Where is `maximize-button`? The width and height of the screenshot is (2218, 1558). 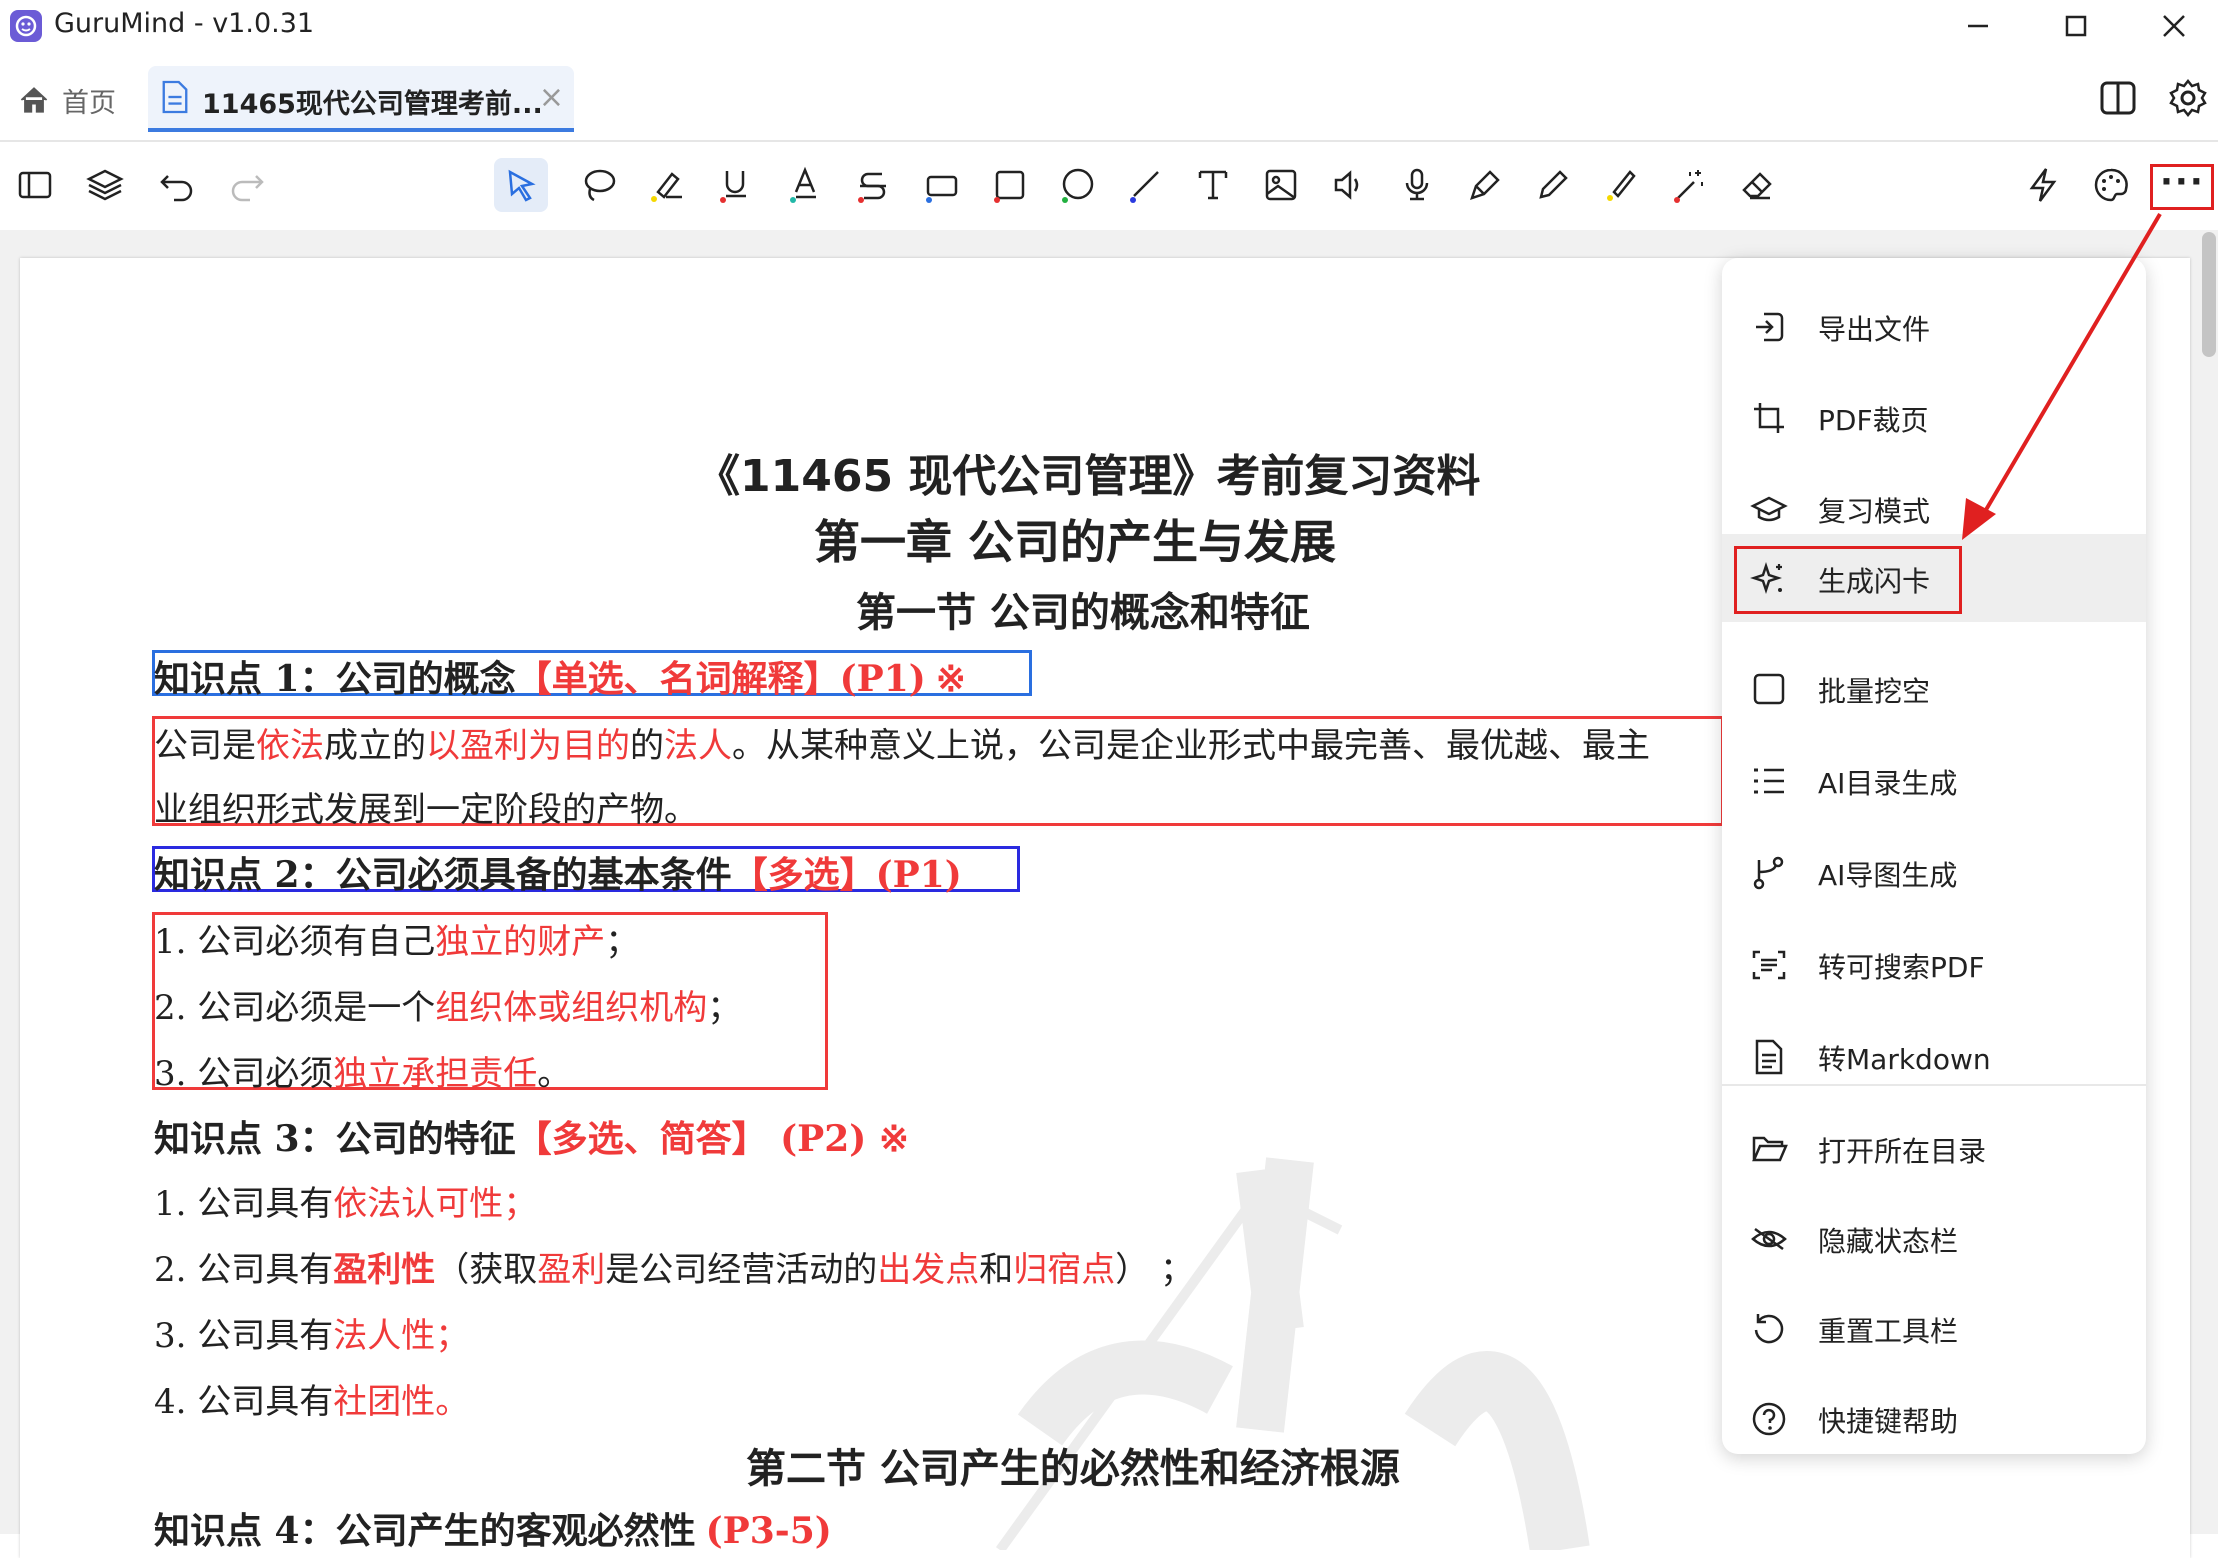 maximize-button is located at coordinates (2076, 26).